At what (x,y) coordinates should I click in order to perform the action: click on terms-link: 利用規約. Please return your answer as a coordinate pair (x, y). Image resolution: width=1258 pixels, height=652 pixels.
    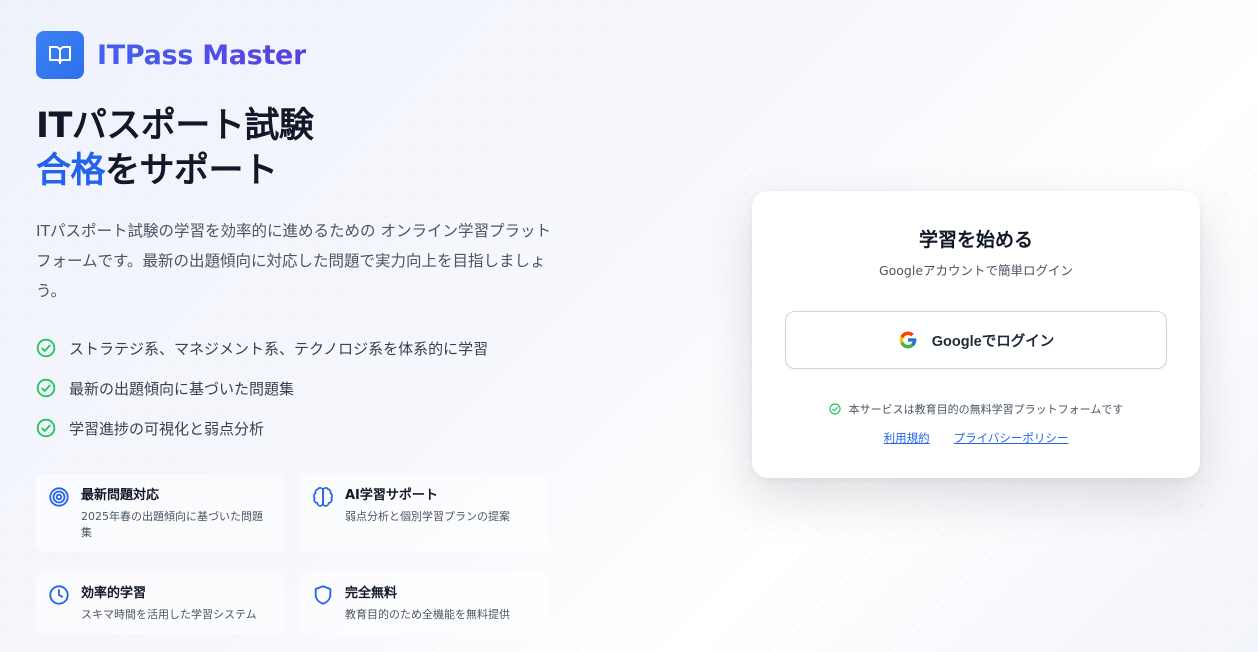
    Looking at the image, I should click on (907, 438).